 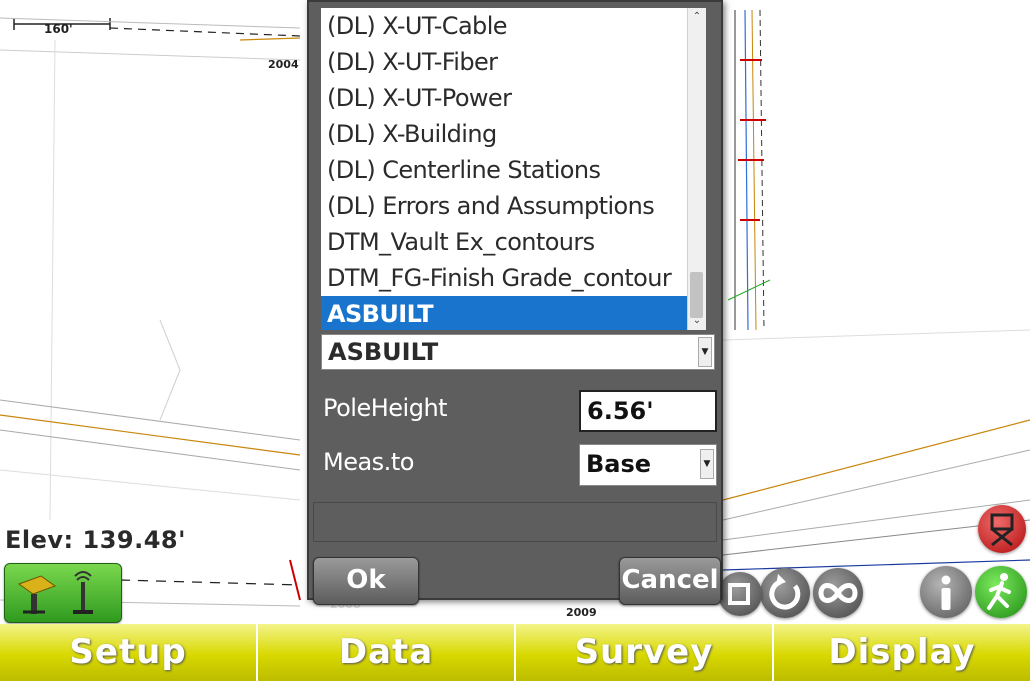 I want to click on tab-data: Data, so click(x=387, y=652).